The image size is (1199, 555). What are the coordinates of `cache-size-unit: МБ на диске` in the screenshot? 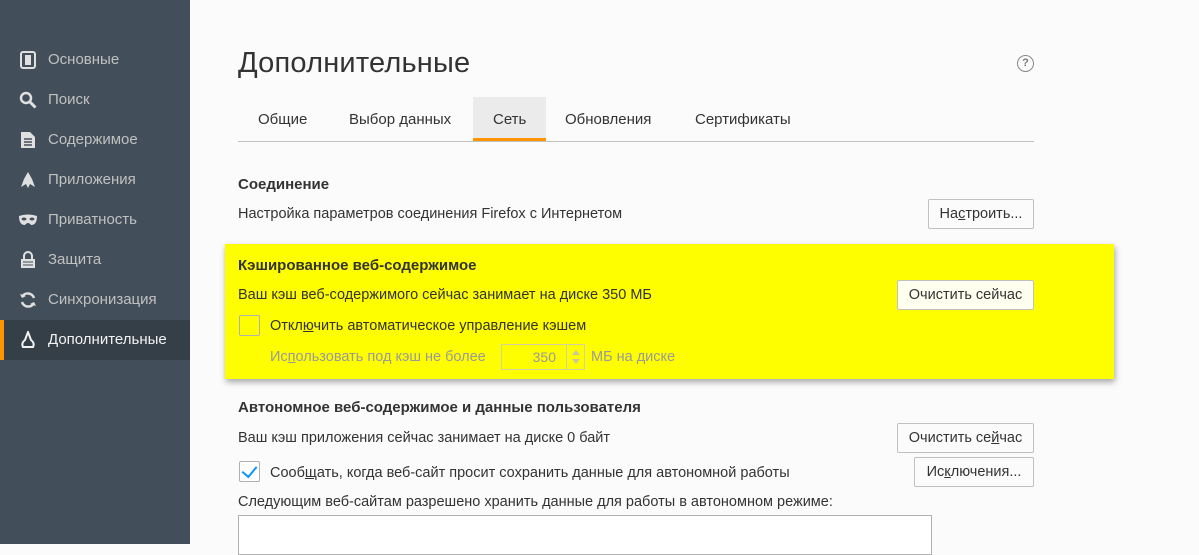 It's located at (633, 357).